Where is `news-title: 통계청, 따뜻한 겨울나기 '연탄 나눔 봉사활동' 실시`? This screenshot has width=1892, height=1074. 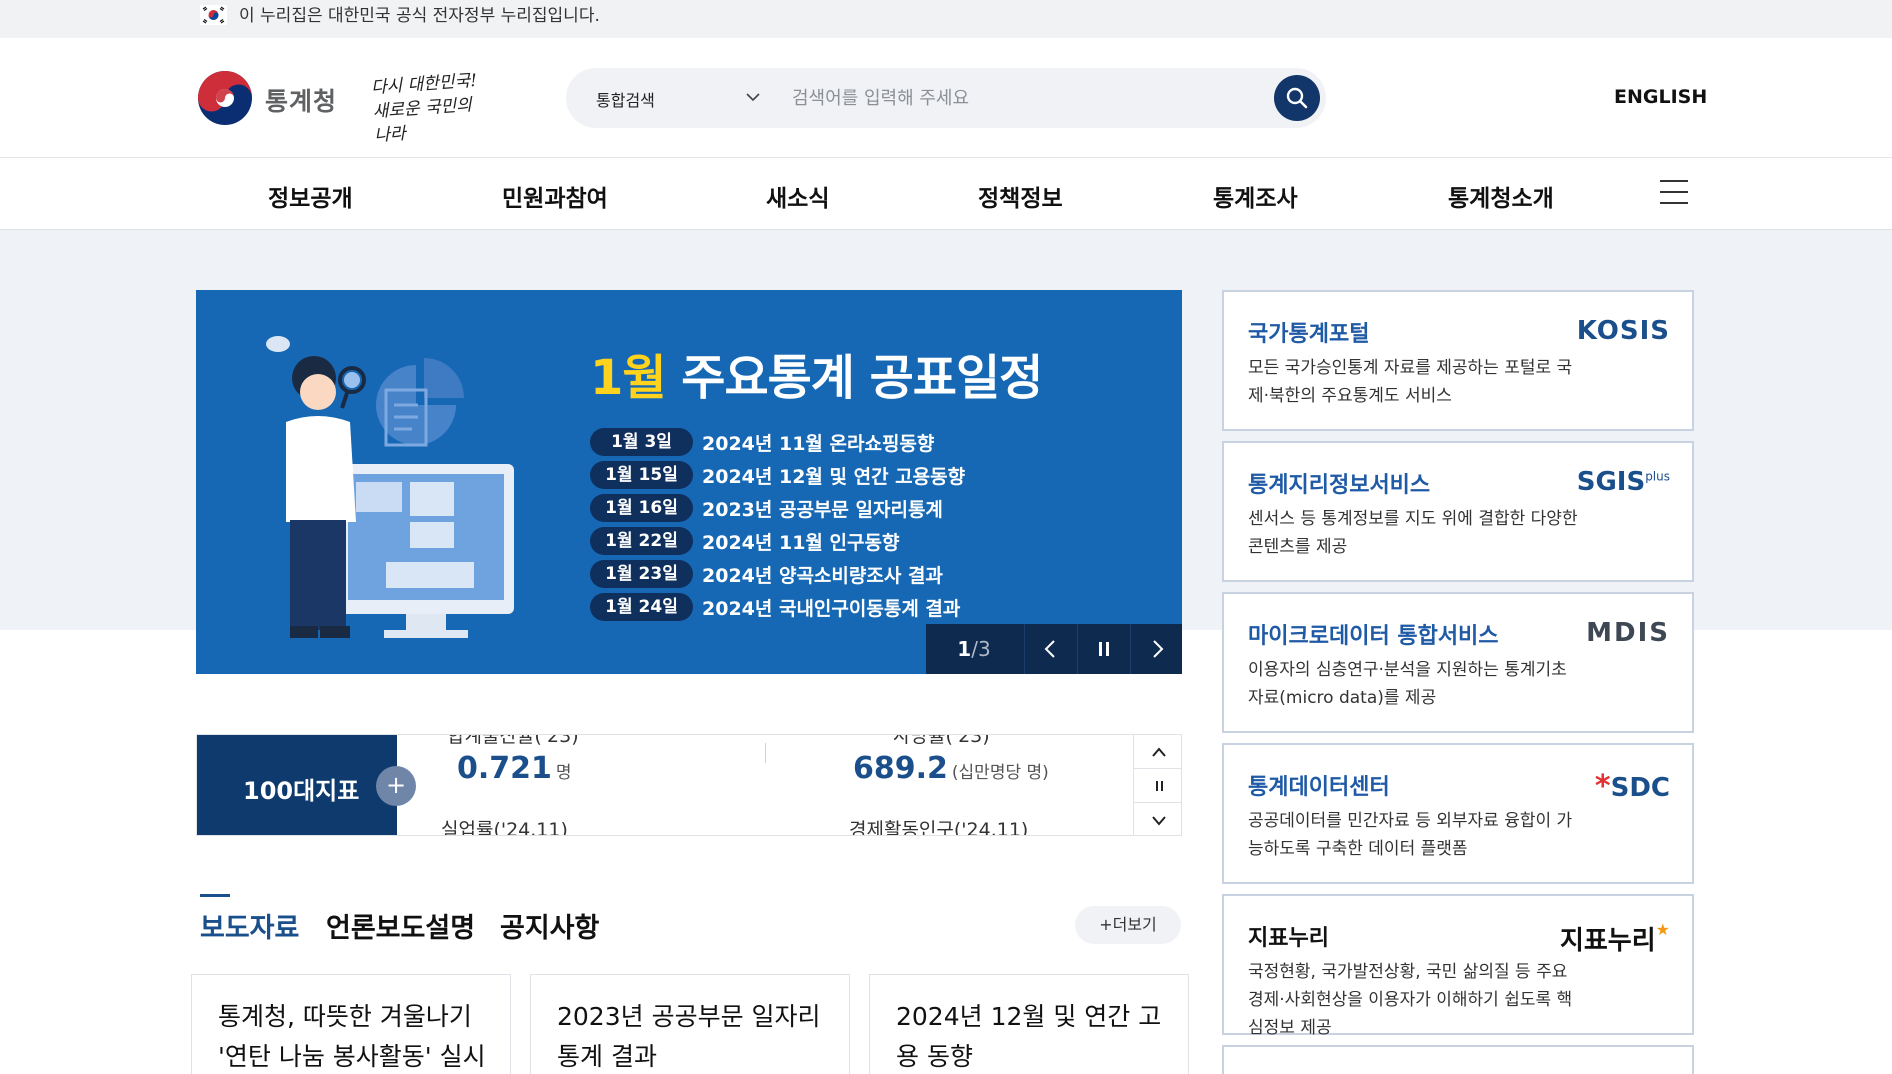 news-title: 통계청, 따뜻한 겨울나기 '연탄 나눔 봉사활동' 실시 is located at coordinates (352, 1036).